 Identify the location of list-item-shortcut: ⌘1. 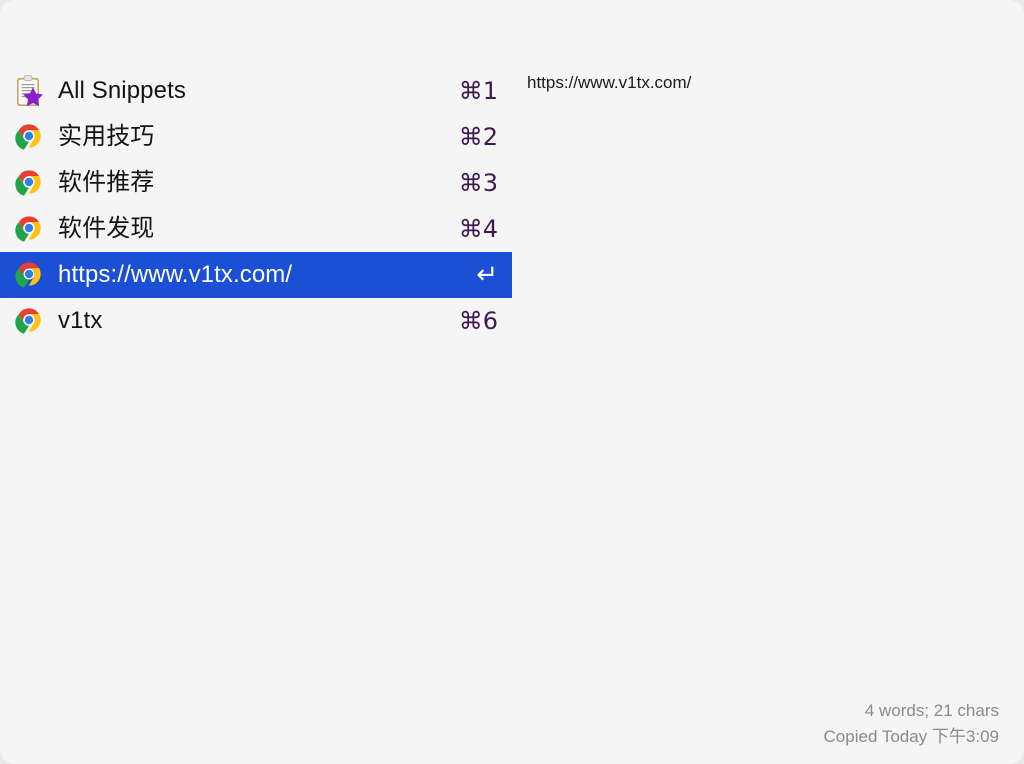
(478, 91).